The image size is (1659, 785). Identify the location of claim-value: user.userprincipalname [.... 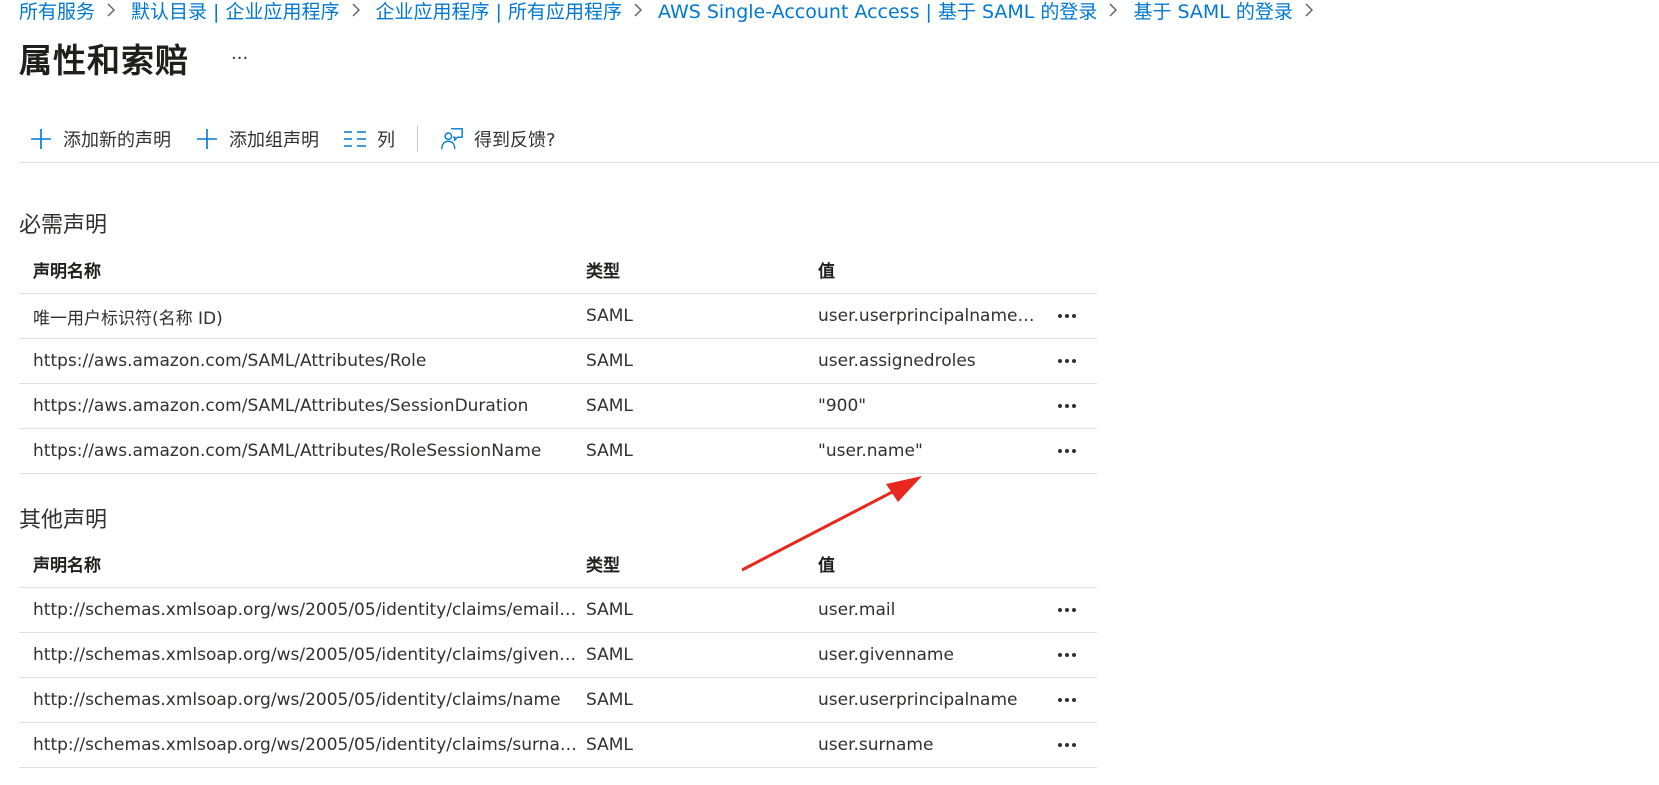
(927, 316).